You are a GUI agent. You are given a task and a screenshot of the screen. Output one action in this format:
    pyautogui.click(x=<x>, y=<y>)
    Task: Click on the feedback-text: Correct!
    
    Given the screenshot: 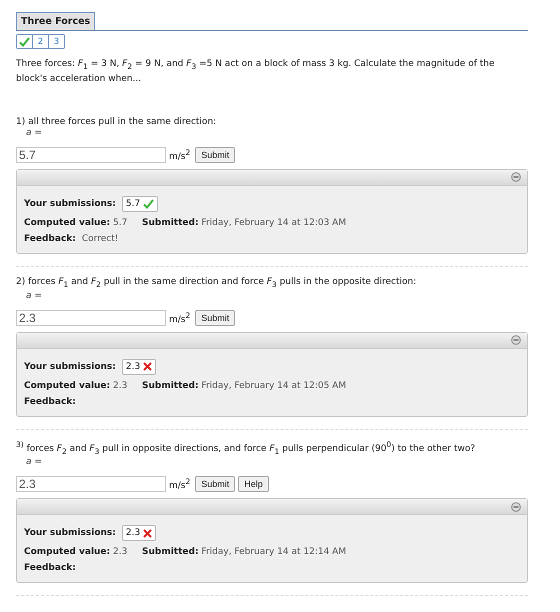 What is the action you would take?
    pyautogui.click(x=100, y=239)
    